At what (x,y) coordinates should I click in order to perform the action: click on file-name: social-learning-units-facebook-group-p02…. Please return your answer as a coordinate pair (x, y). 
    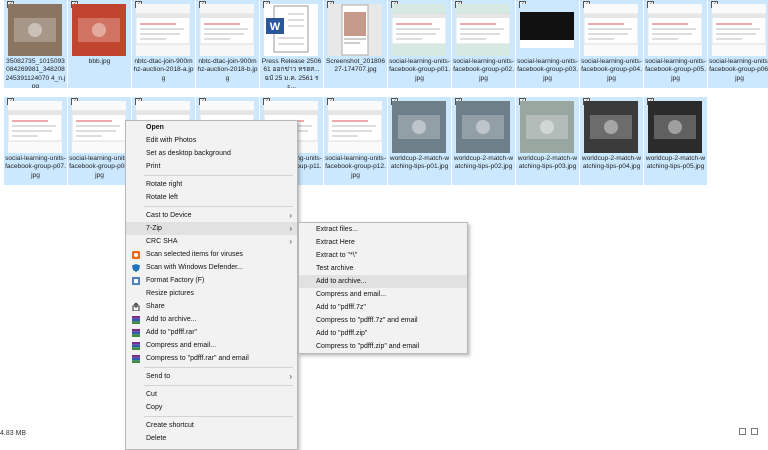
    Looking at the image, I should click on (483, 70).